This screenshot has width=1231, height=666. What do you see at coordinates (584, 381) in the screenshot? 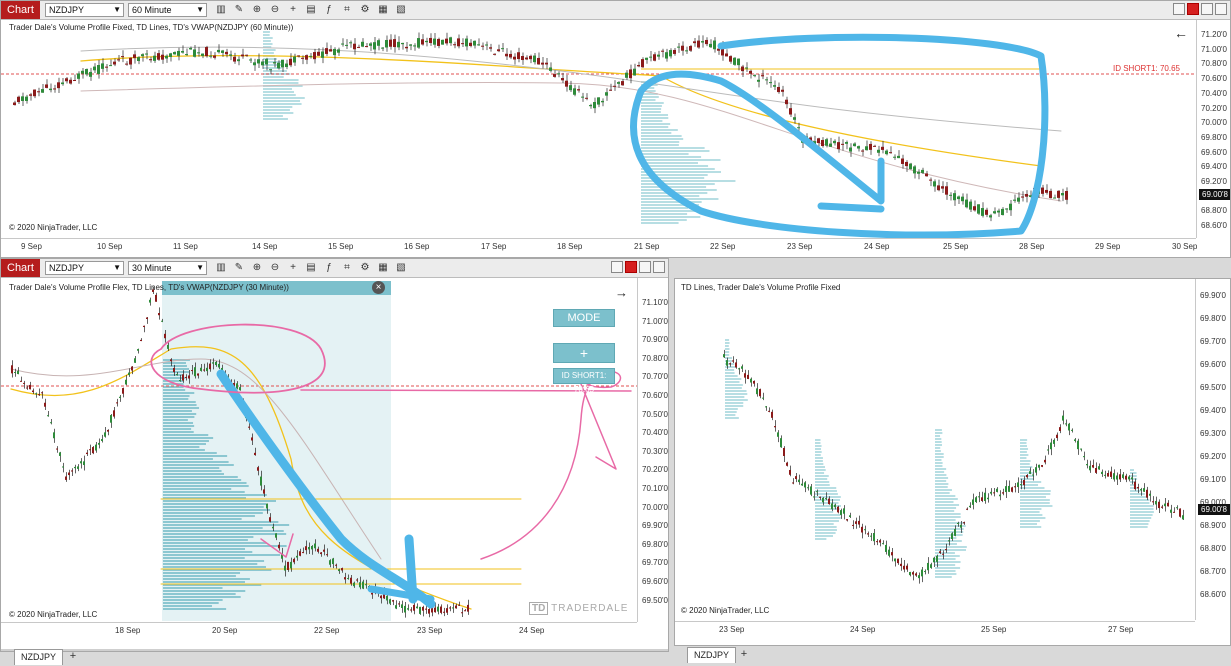
I see `short-level-button: ID SHORT1: 70.65` at bounding box center [584, 381].